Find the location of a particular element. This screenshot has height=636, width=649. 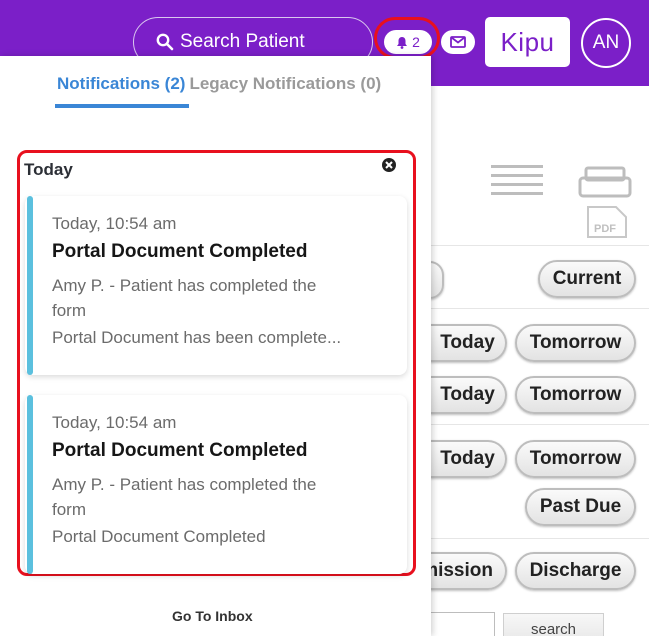

admission-button: mission is located at coordinates (468, 571).